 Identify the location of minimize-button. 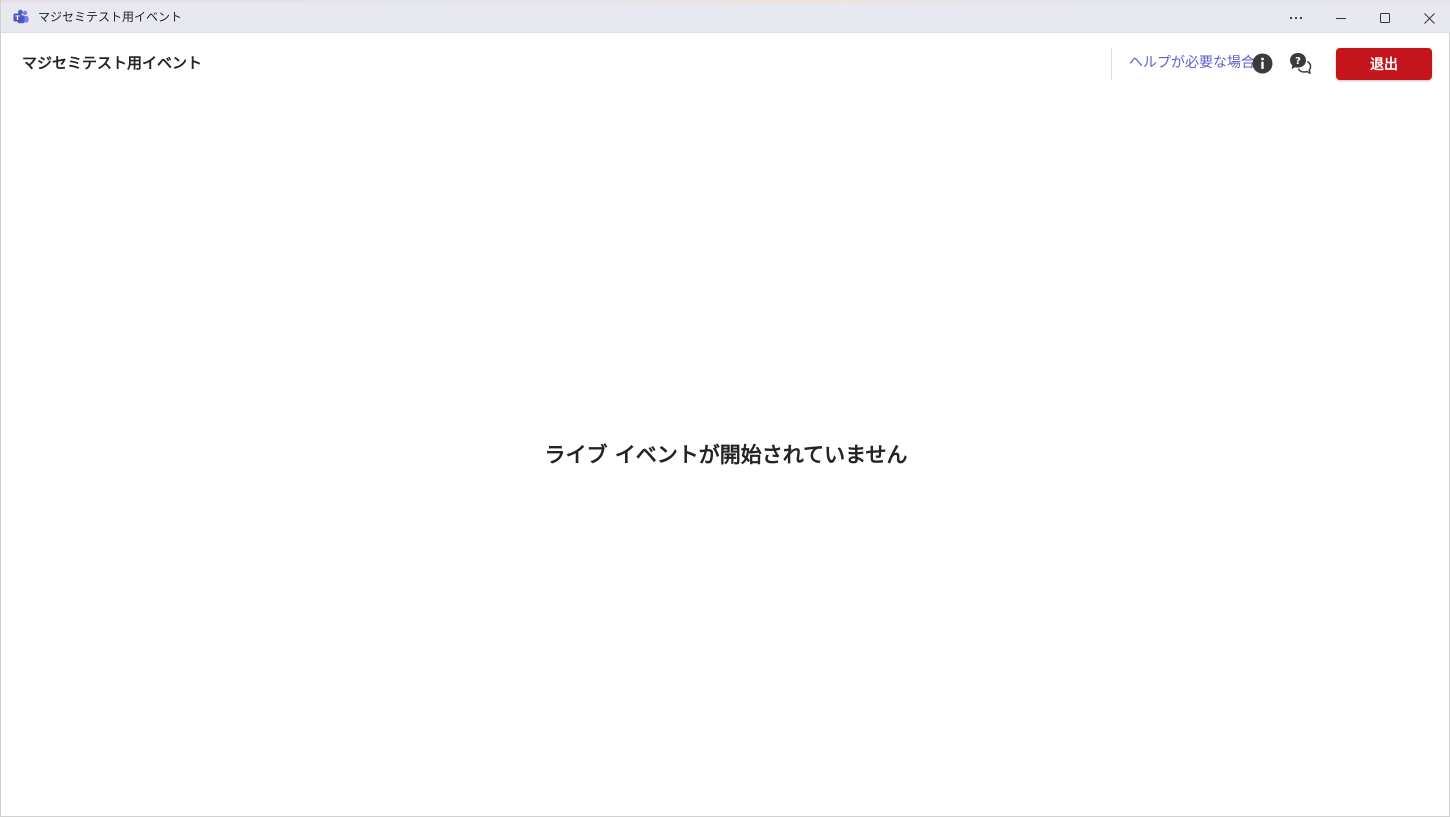
(1341, 18).